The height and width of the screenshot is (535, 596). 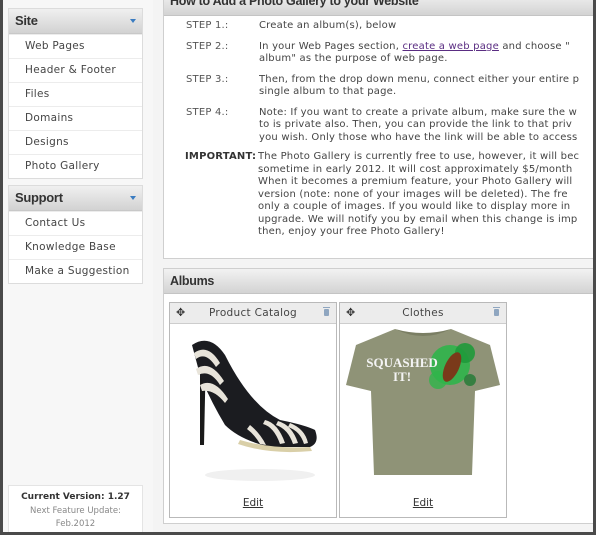 What do you see at coordinates (75, 70) in the screenshot?
I see `sidebar-item-header-footer: Header & Footer` at bounding box center [75, 70].